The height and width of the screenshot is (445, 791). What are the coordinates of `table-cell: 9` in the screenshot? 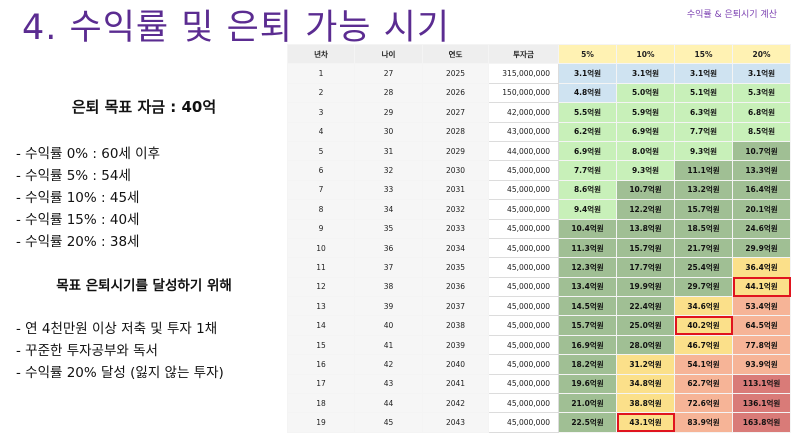 It's located at (321, 228).